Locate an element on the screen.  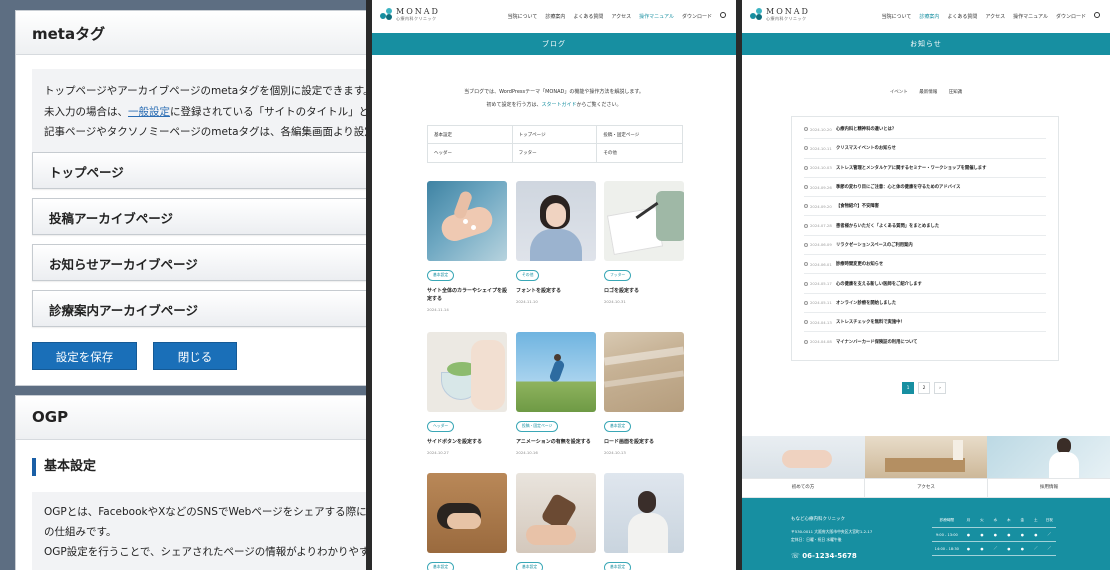
news-title: 心療内科と精神科の違いとは？ is located at coordinates (866, 129).